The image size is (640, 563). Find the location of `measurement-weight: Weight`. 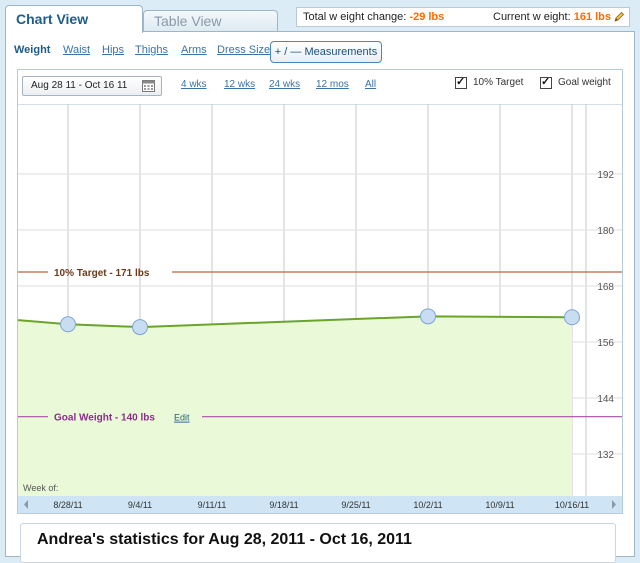

measurement-weight: Weight is located at coordinates (32, 50).